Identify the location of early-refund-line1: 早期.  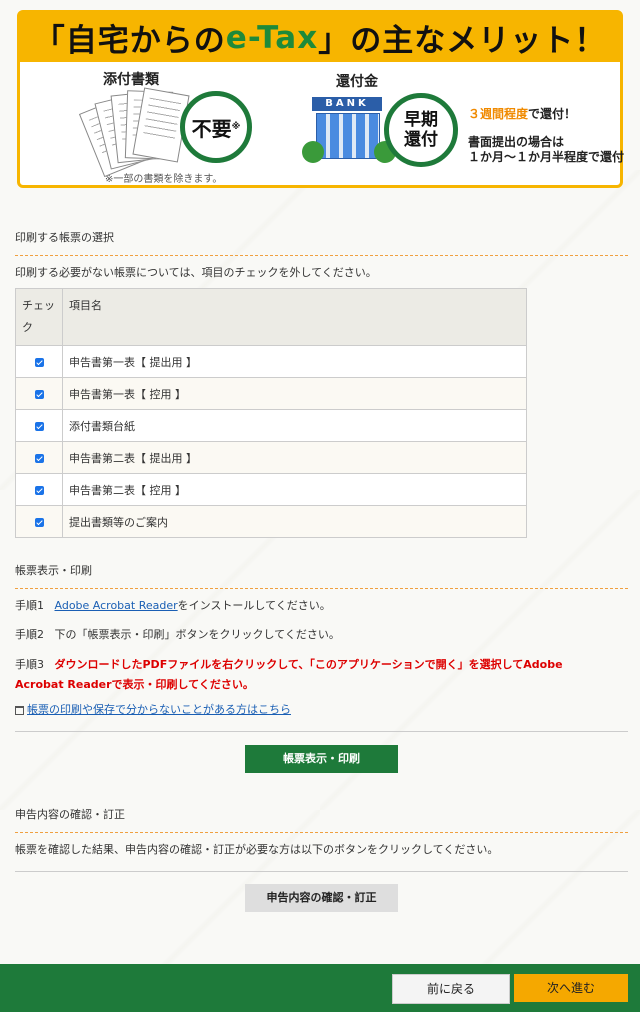
(421, 120).